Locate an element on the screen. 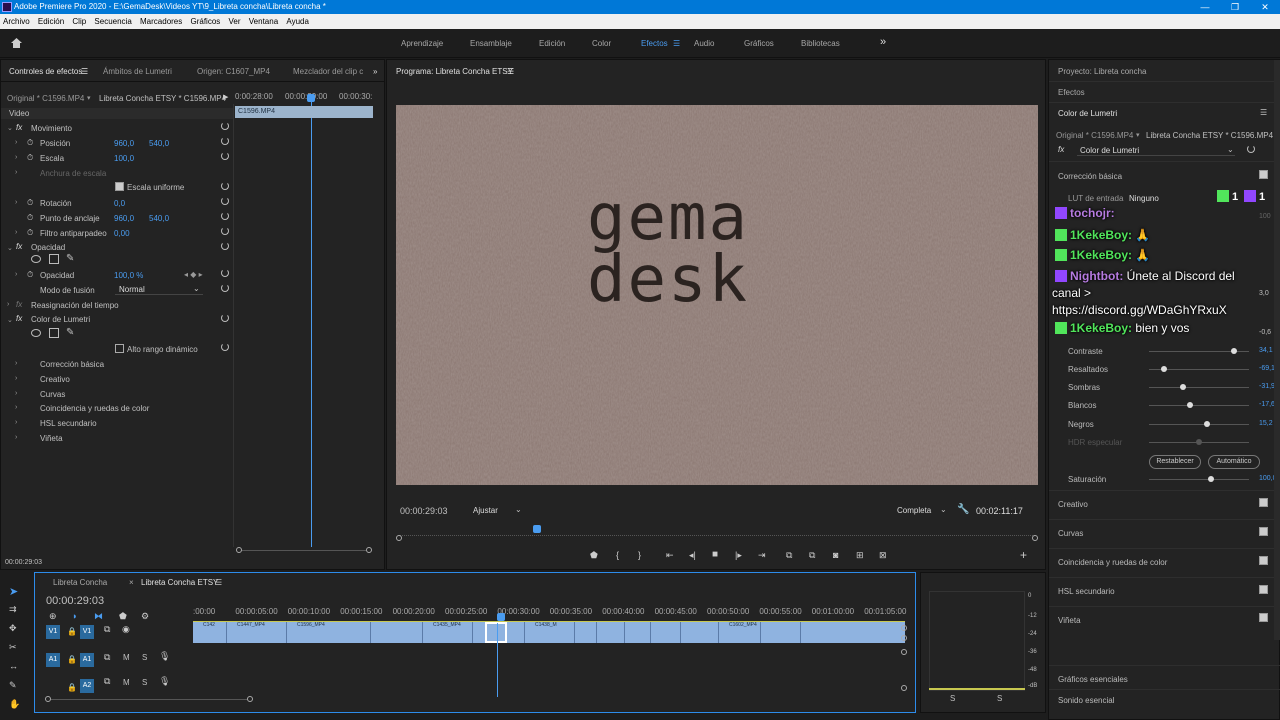  antiparpadeo-value: 0,00 is located at coordinates (122, 233).